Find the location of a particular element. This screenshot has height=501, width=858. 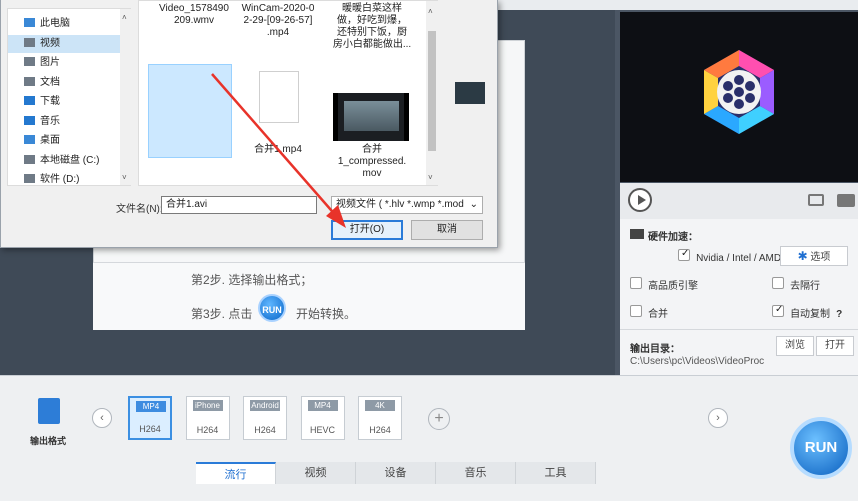

open-dir-button: 打开 is located at coordinates (835, 346).